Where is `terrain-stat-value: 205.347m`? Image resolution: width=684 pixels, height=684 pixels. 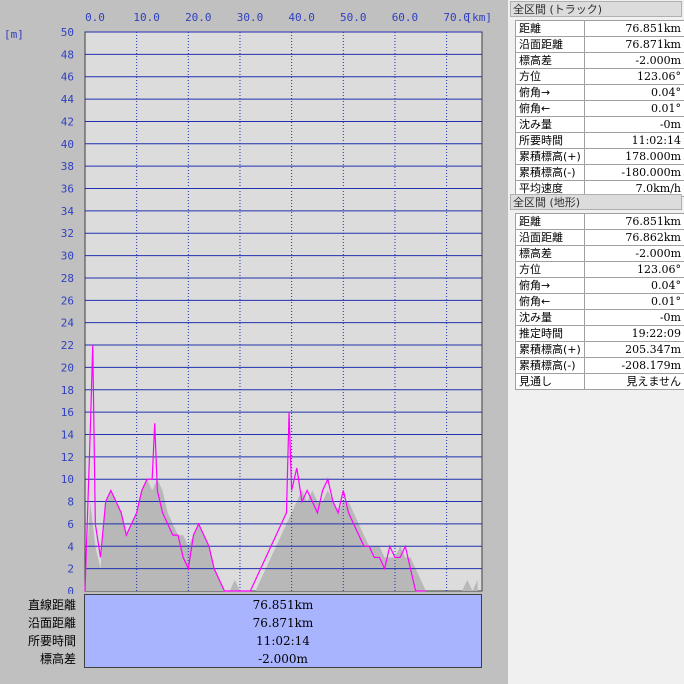
terrain-stat-value: 205.347m is located at coordinates (633, 349).